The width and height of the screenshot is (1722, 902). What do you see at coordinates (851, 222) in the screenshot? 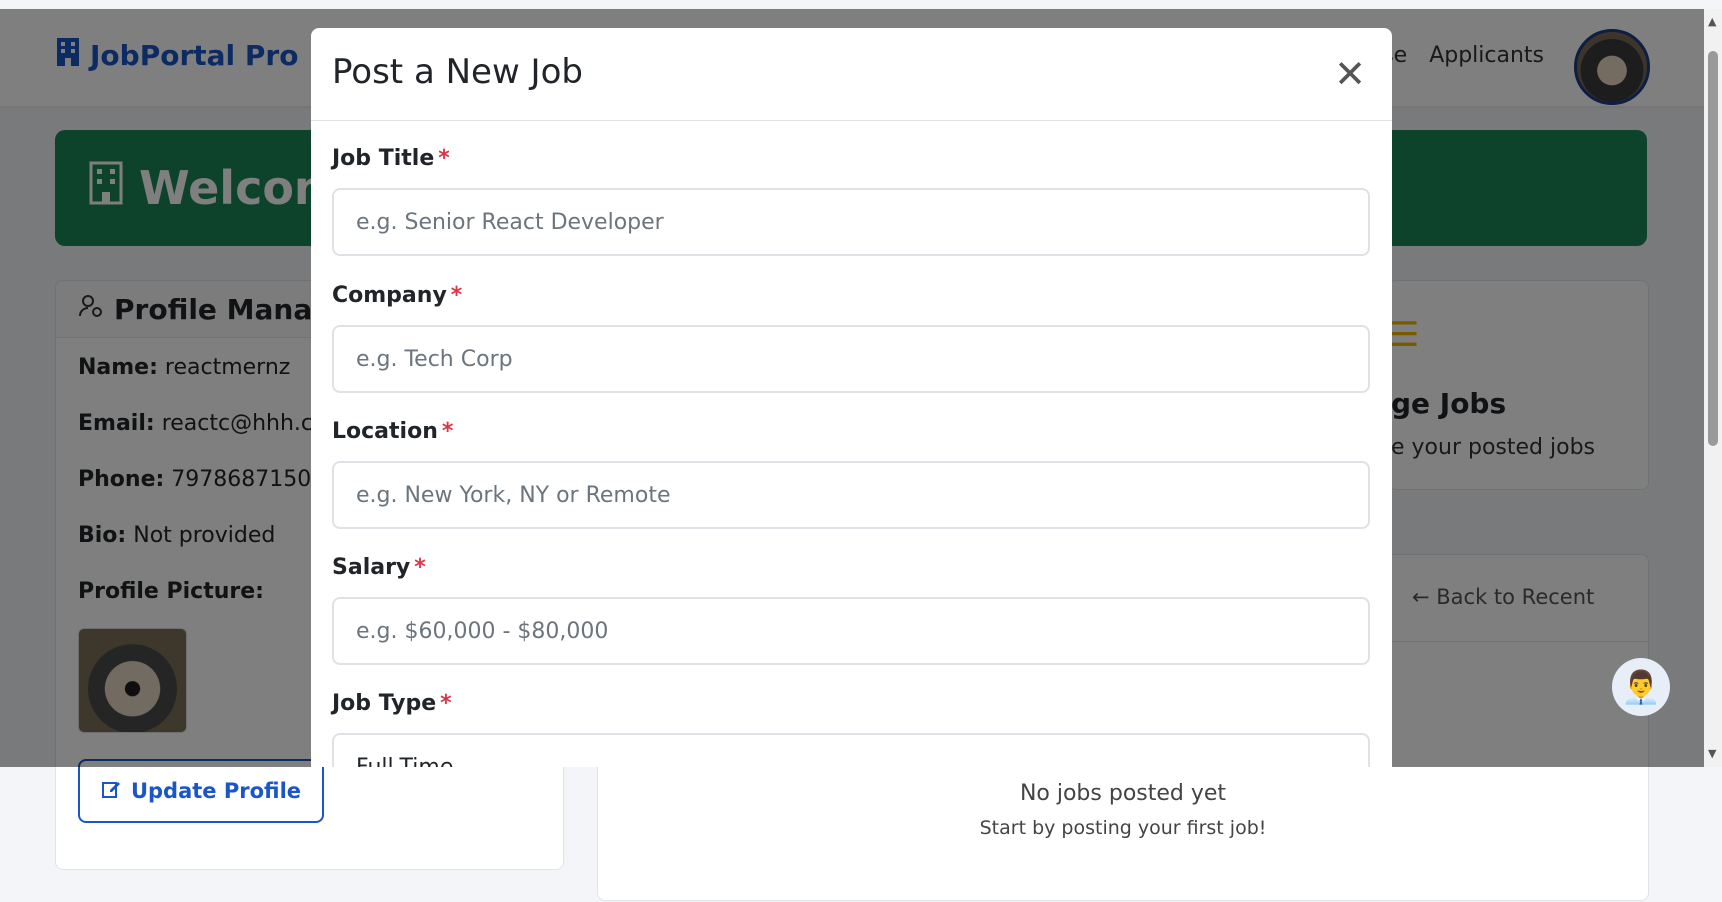
I see `job-title-input: e.g. Senior React Developer` at bounding box center [851, 222].